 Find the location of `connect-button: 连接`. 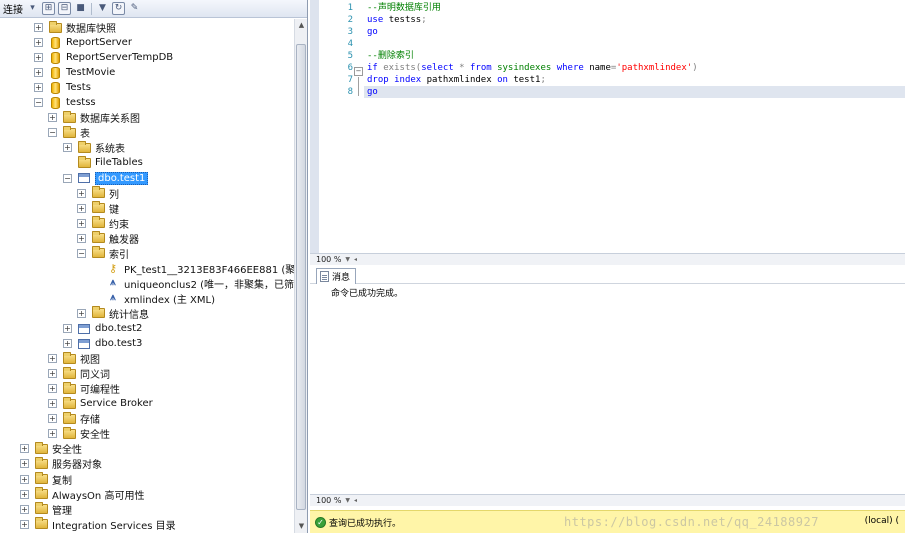

connect-button: 连接 is located at coordinates (13, 8).